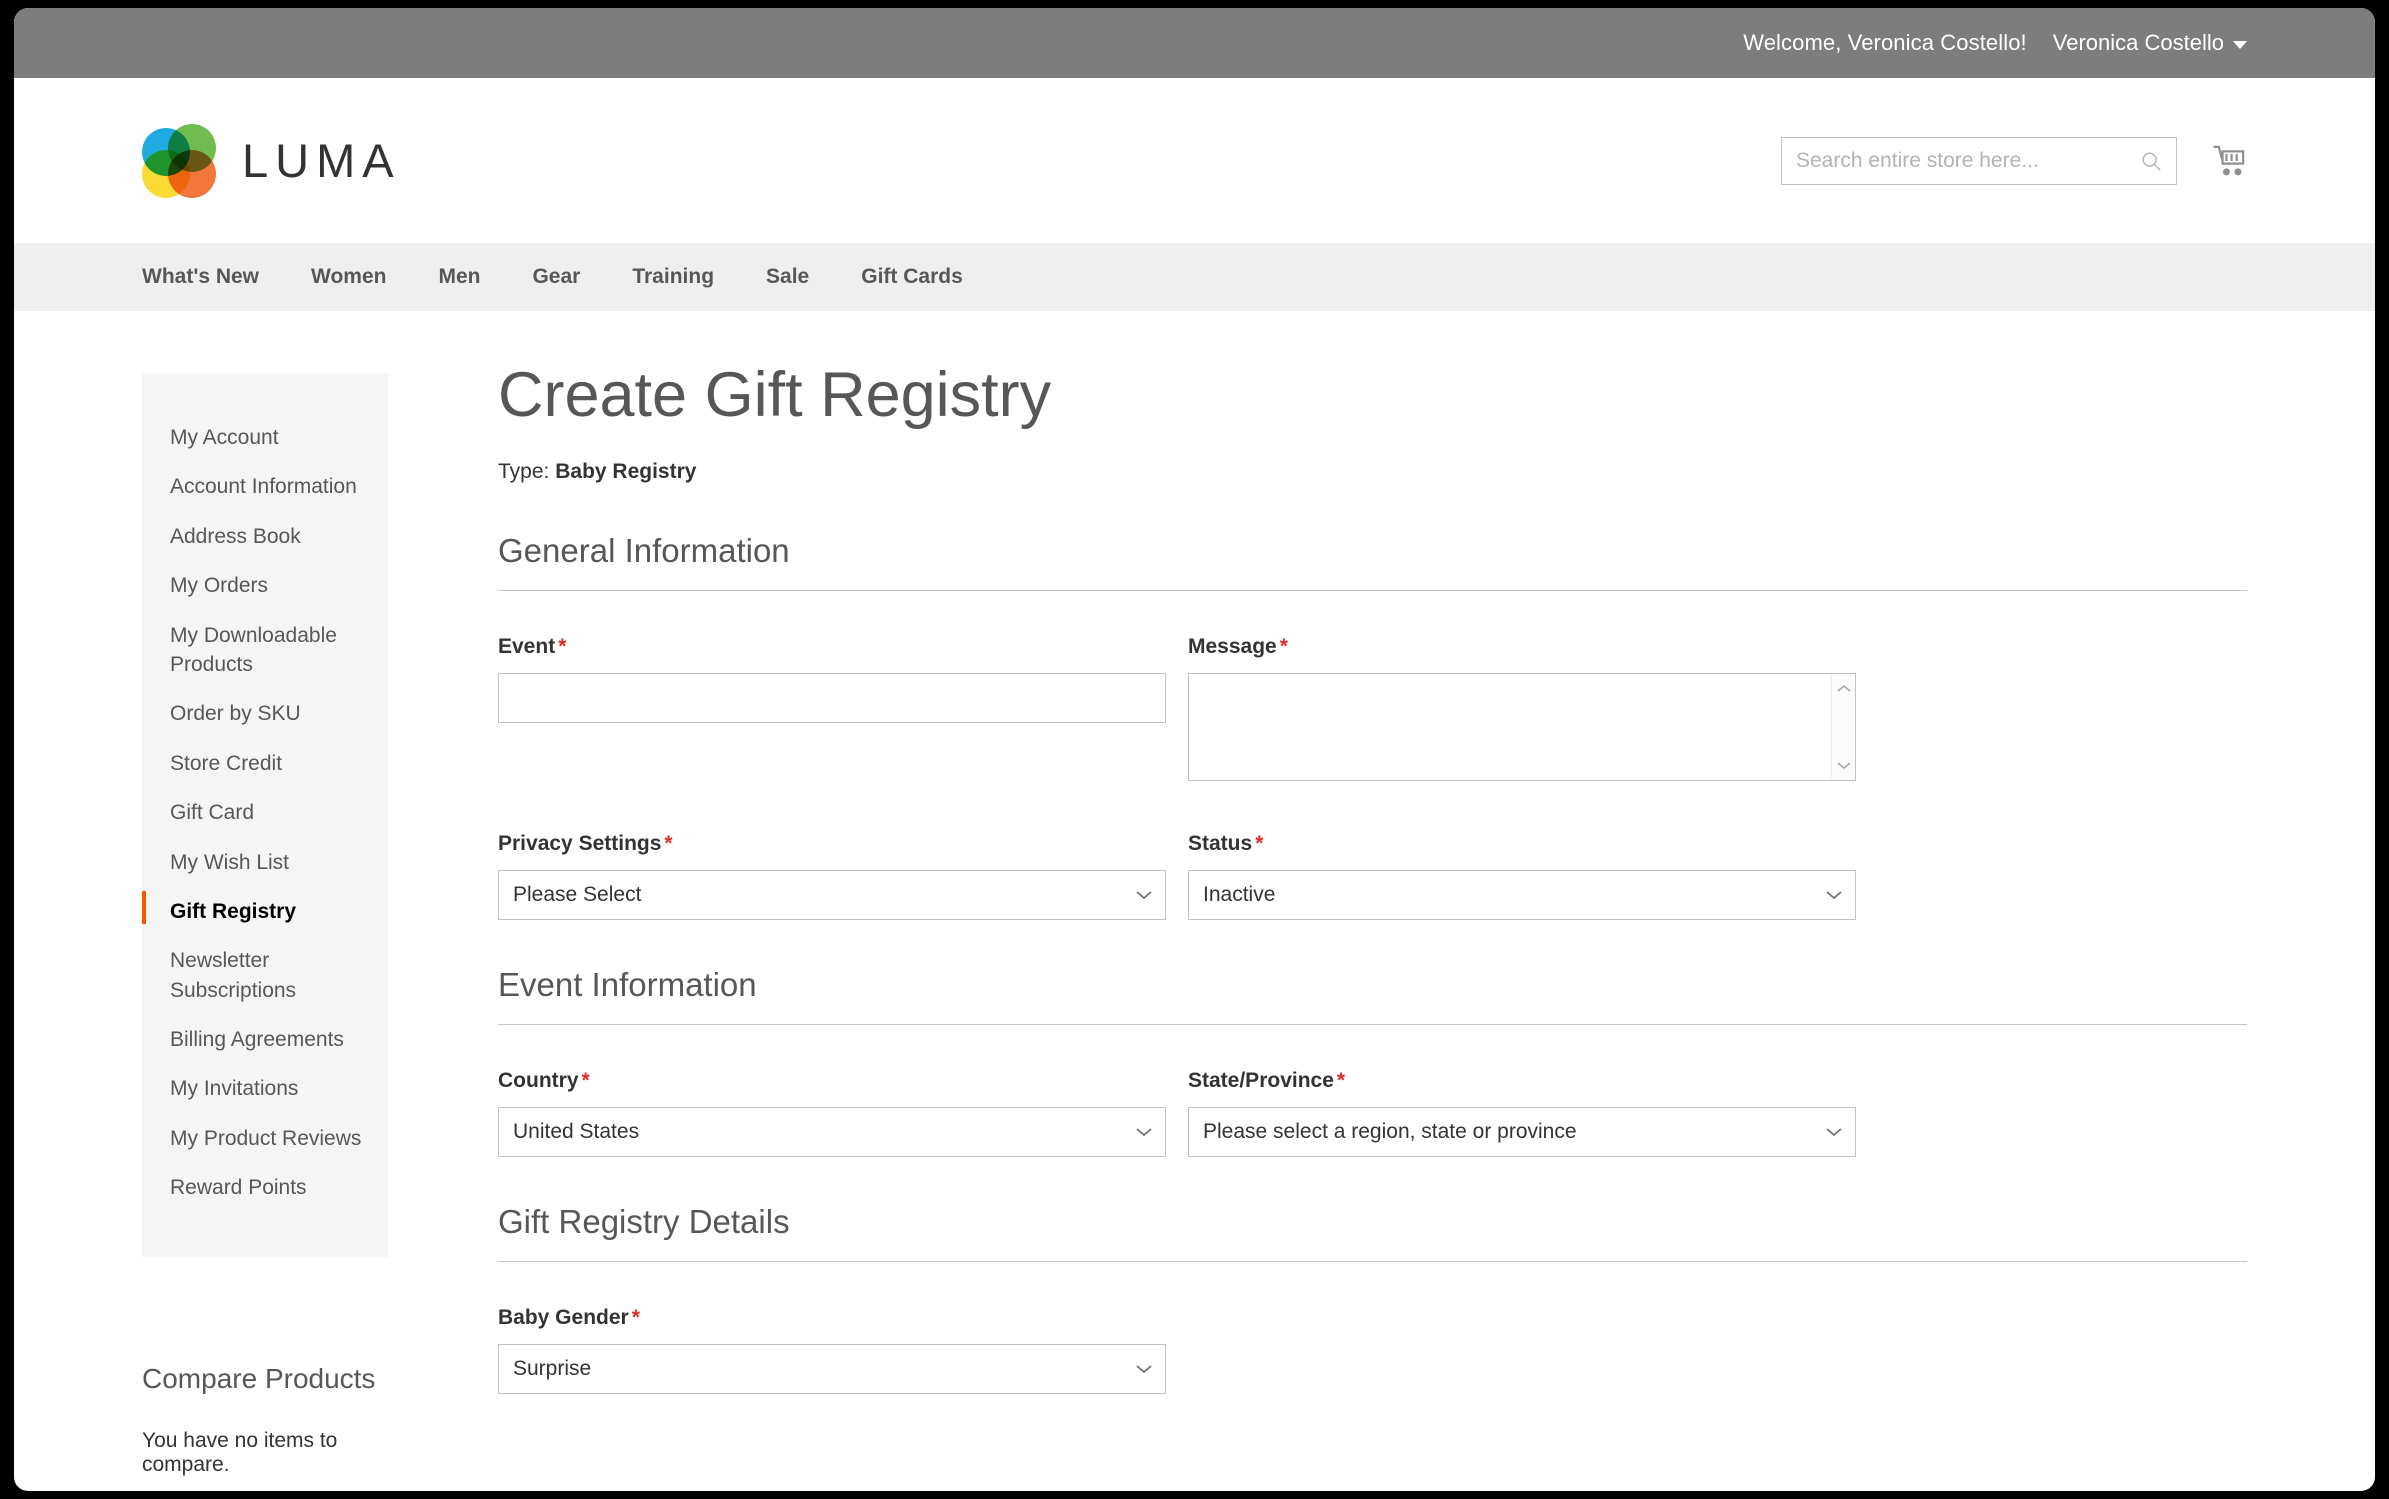  Describe the element at coordinates (265, 1138) in the screenshot. I see `sidebar-item-my-product-reviews: My Product Reviews` at that location.